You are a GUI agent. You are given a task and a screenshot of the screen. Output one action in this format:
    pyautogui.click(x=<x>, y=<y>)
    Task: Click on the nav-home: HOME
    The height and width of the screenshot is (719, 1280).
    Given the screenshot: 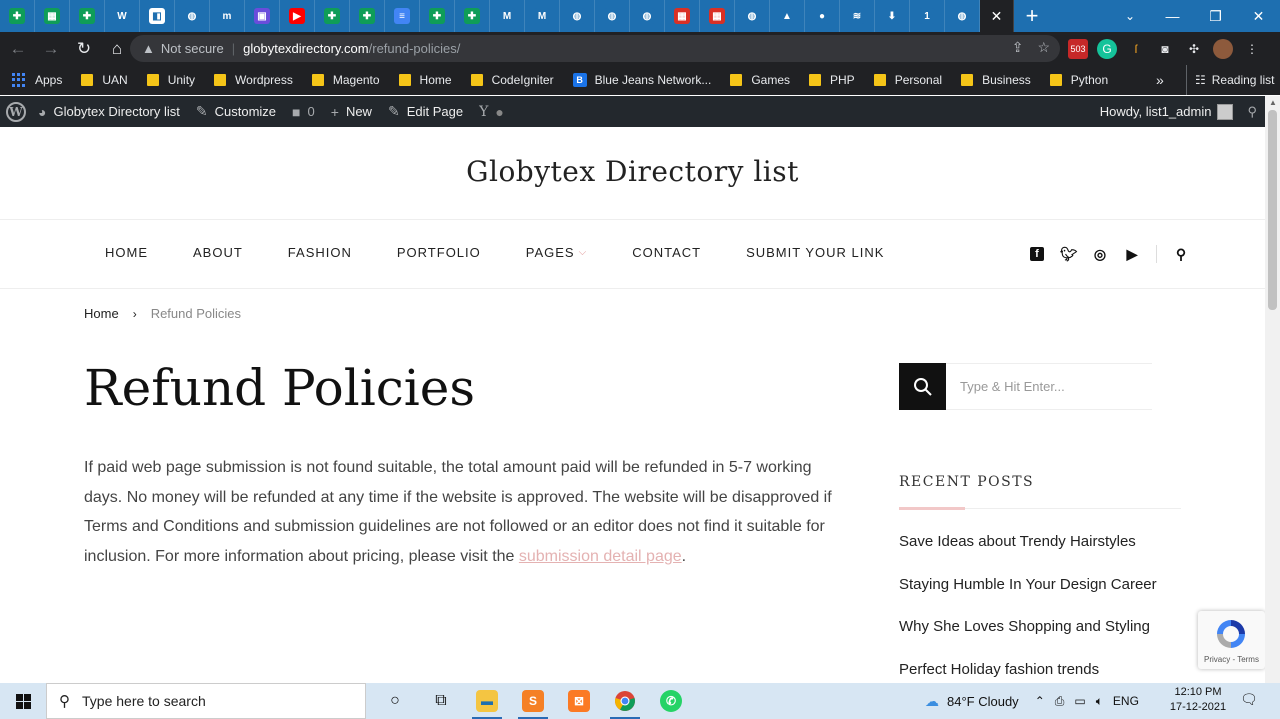 What is the action you would take?
    pyautogui.click(x=126, y=252)
    